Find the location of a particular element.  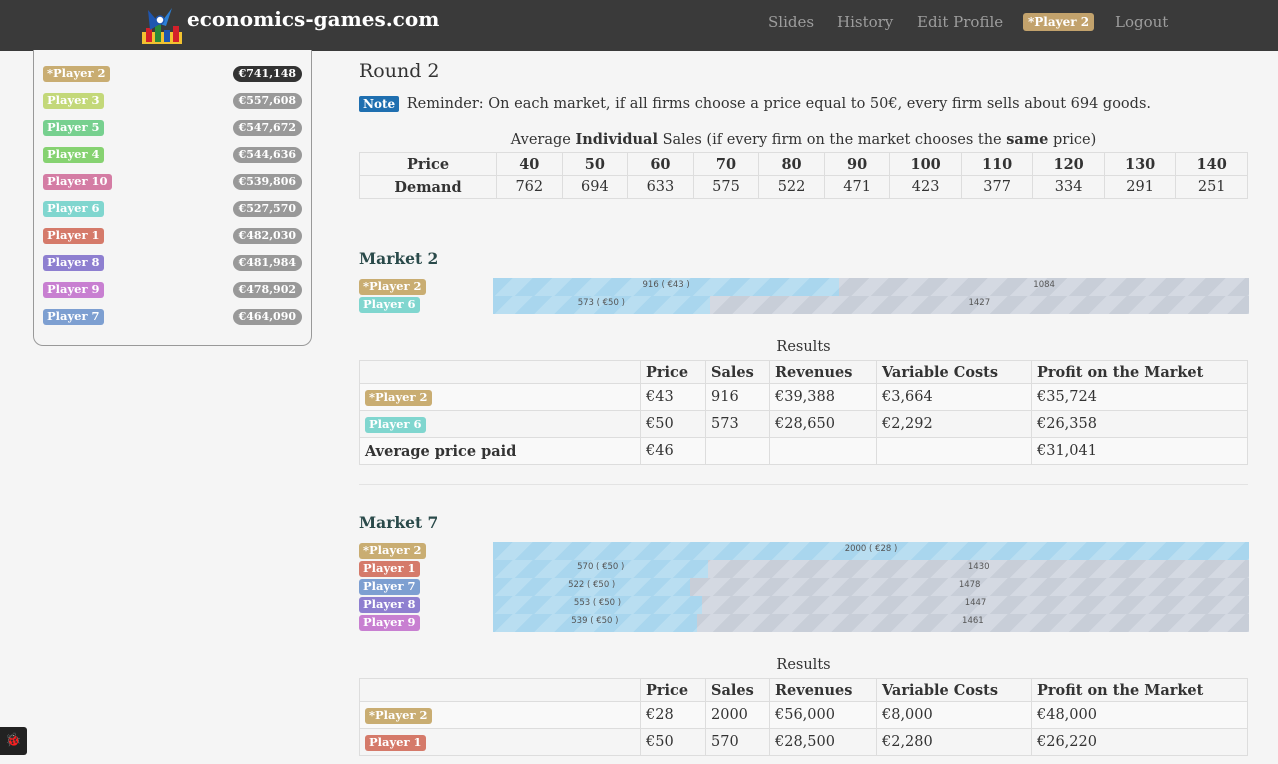

results-sales-cell: 573 is located at coordinates (737, 424).